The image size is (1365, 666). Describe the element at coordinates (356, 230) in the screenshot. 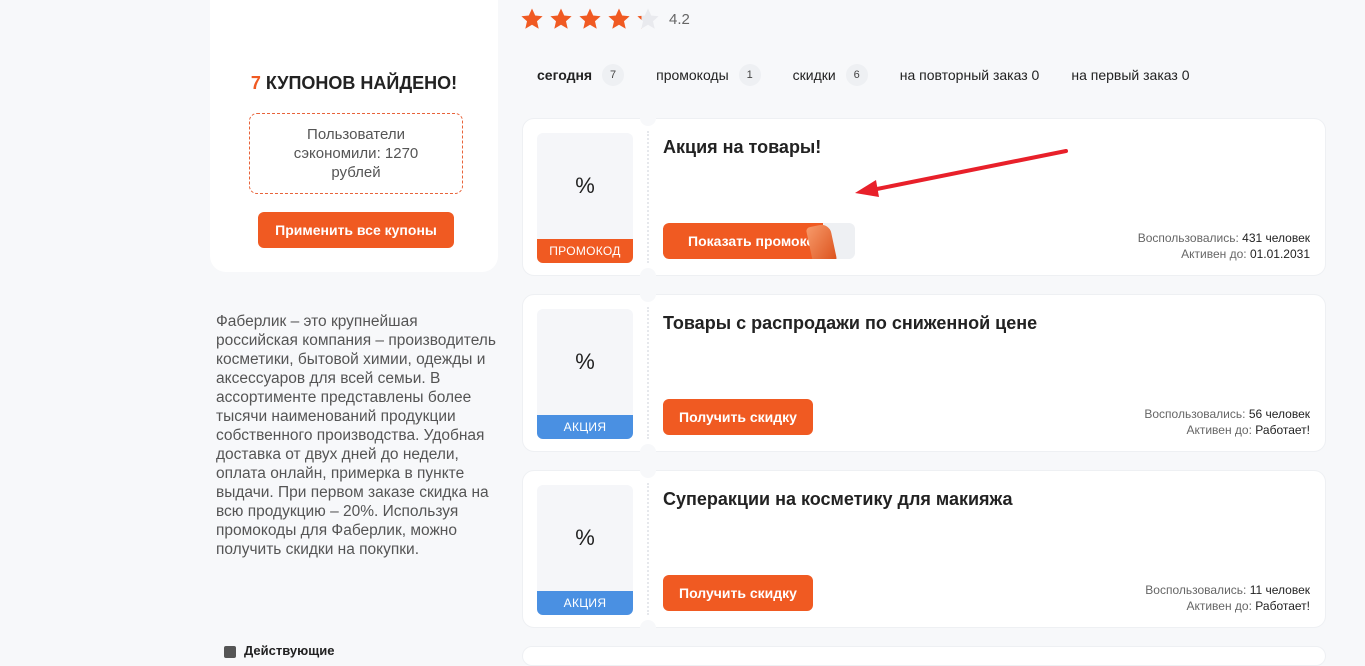

I see `apply-all-coupons-button: Применить все купоны` at that location.